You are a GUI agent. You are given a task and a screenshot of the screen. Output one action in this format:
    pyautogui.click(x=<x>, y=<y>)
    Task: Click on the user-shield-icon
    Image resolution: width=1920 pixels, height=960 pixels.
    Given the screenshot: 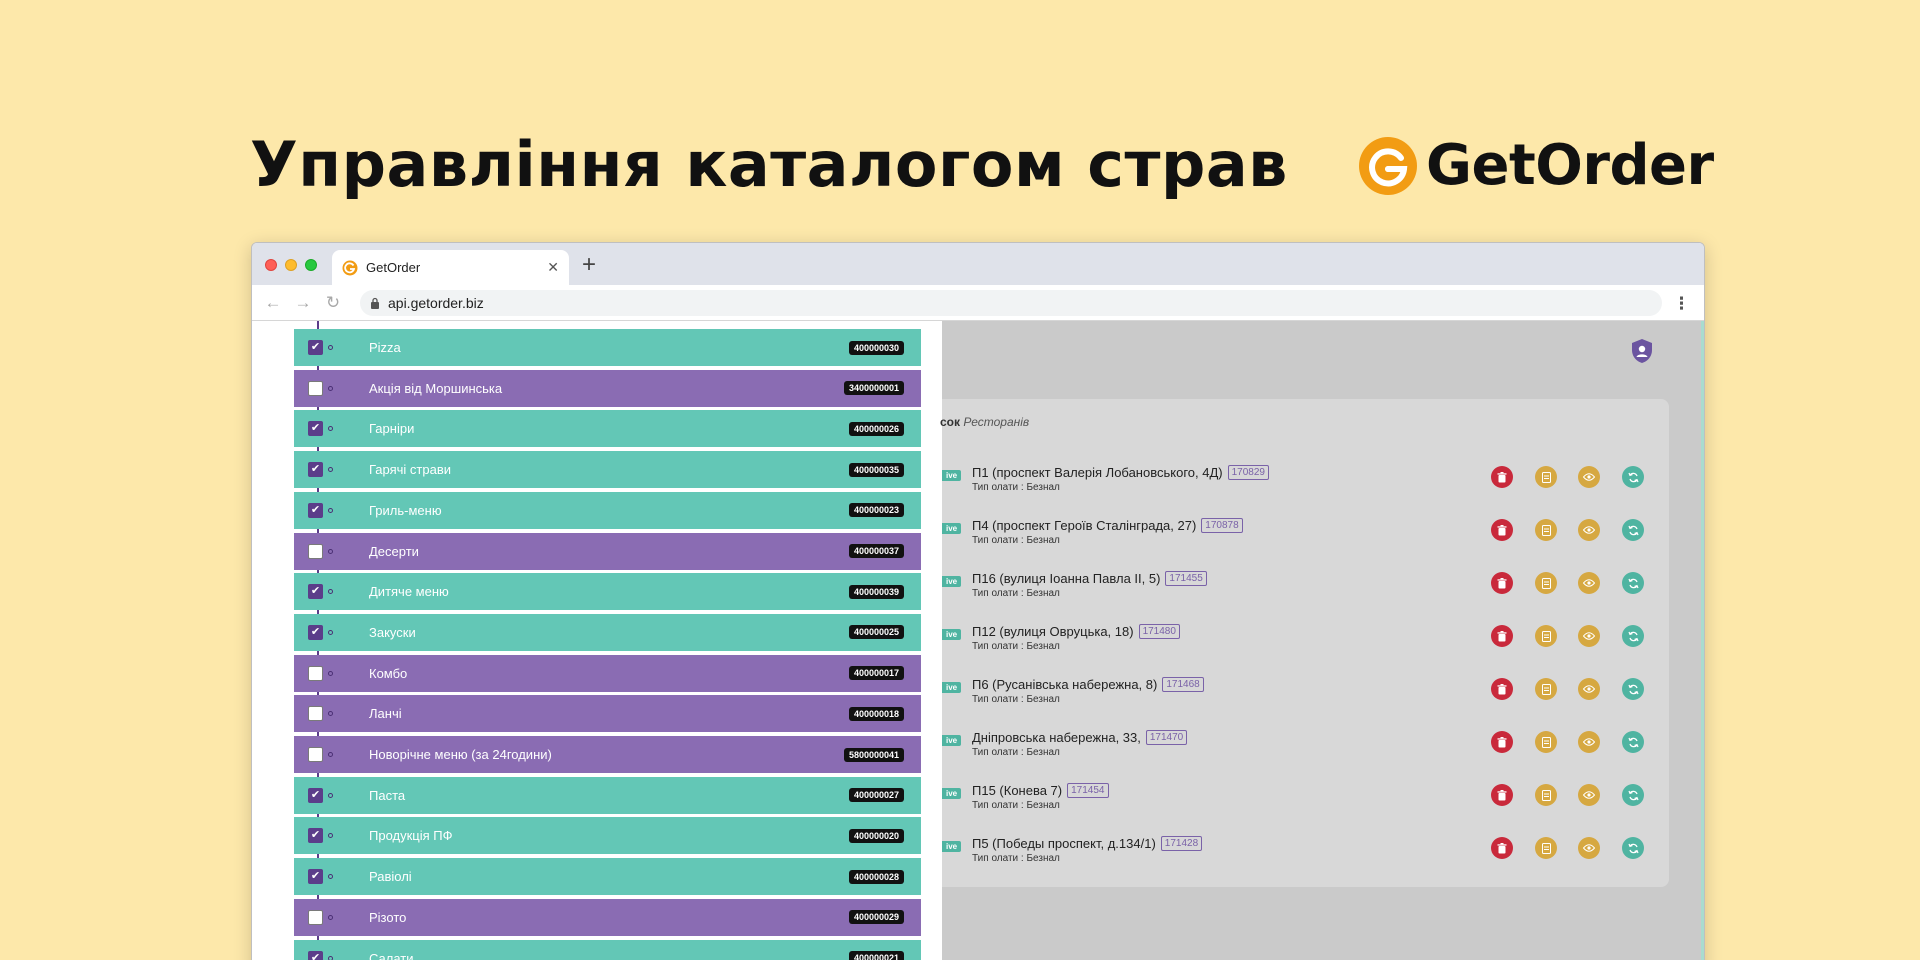 What is the action you would take?
    pyautogui.click(x=1642, y=351)
    